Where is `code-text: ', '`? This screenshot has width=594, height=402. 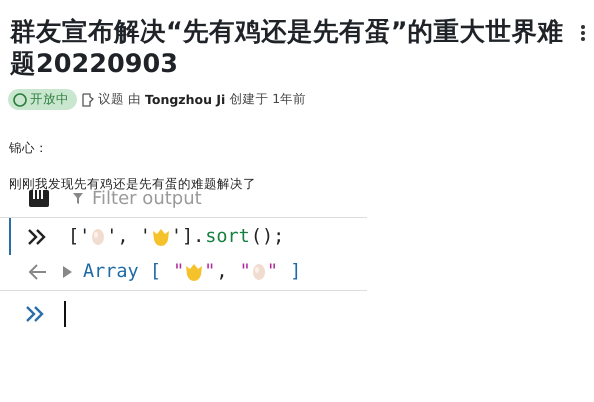
code-text: ', ' is located at coordinates (128, 236).